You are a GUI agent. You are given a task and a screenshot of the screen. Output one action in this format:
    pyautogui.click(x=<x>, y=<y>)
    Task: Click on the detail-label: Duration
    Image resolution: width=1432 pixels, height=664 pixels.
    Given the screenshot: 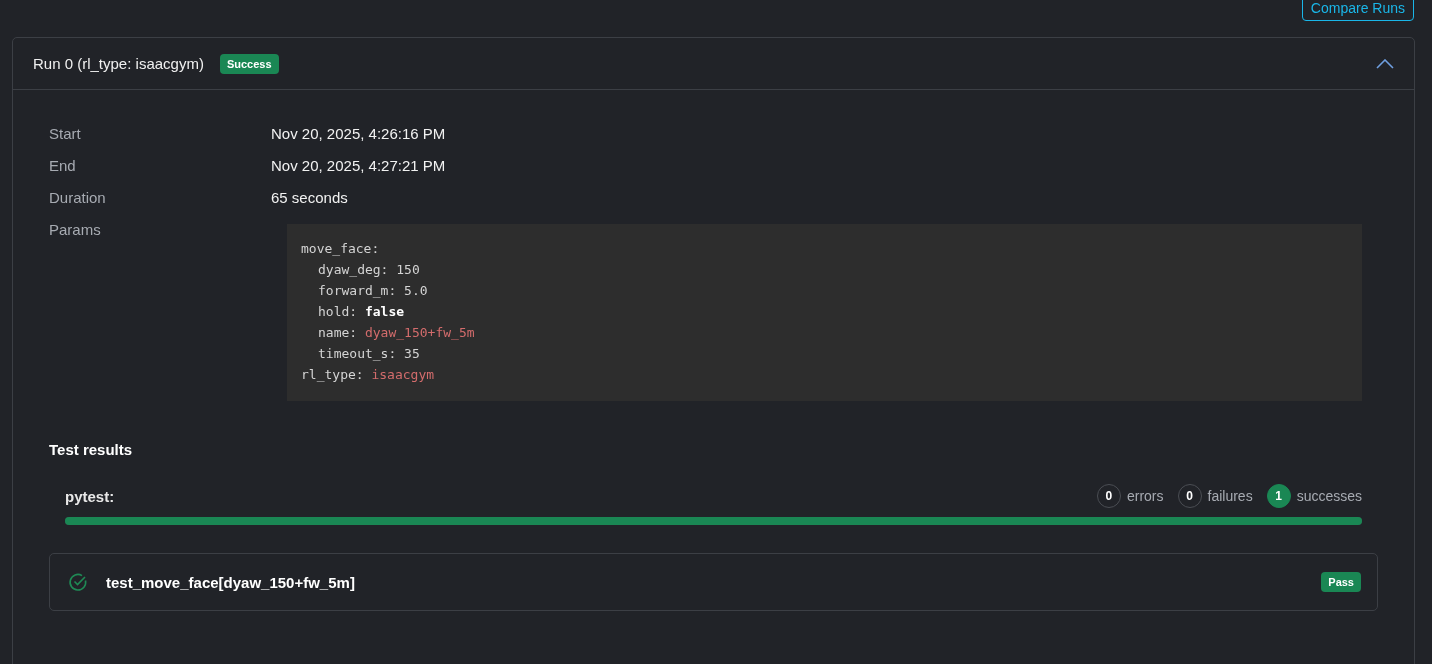 What is the action you would take?
    pyautogui.click(x=78, y=198)
    